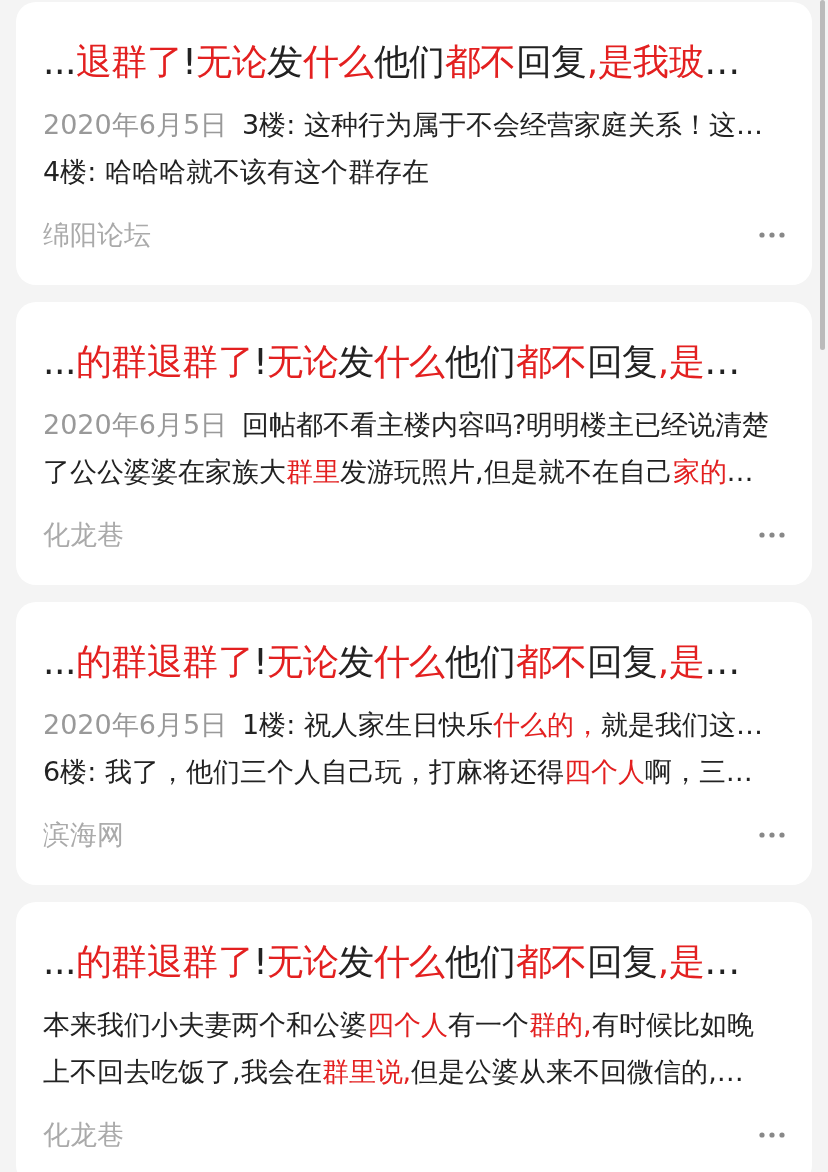 Image resolution: width=828 pixels, height=1172 pixels. What do you see at coordinates (822, 175) in the screenshot?
I see `scrollbar` at bounding box center [822, 175].